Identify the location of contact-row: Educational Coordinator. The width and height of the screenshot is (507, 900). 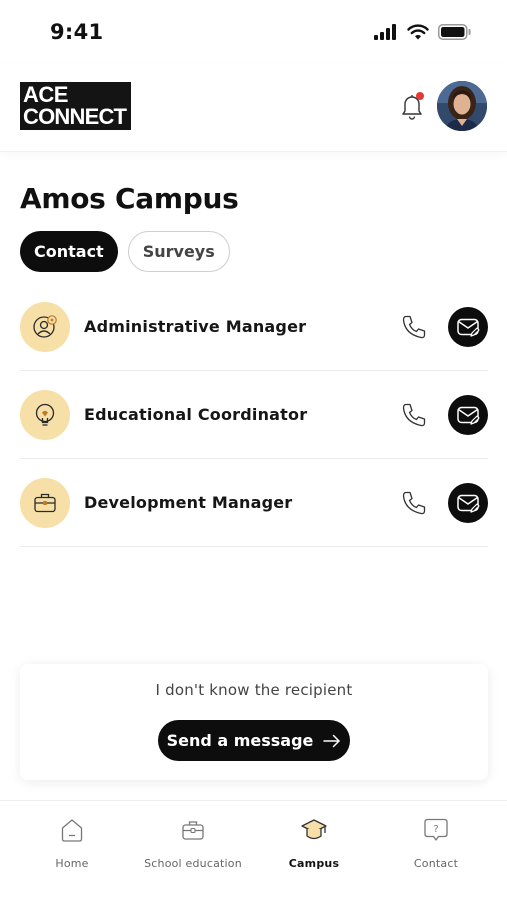
(254, 415).